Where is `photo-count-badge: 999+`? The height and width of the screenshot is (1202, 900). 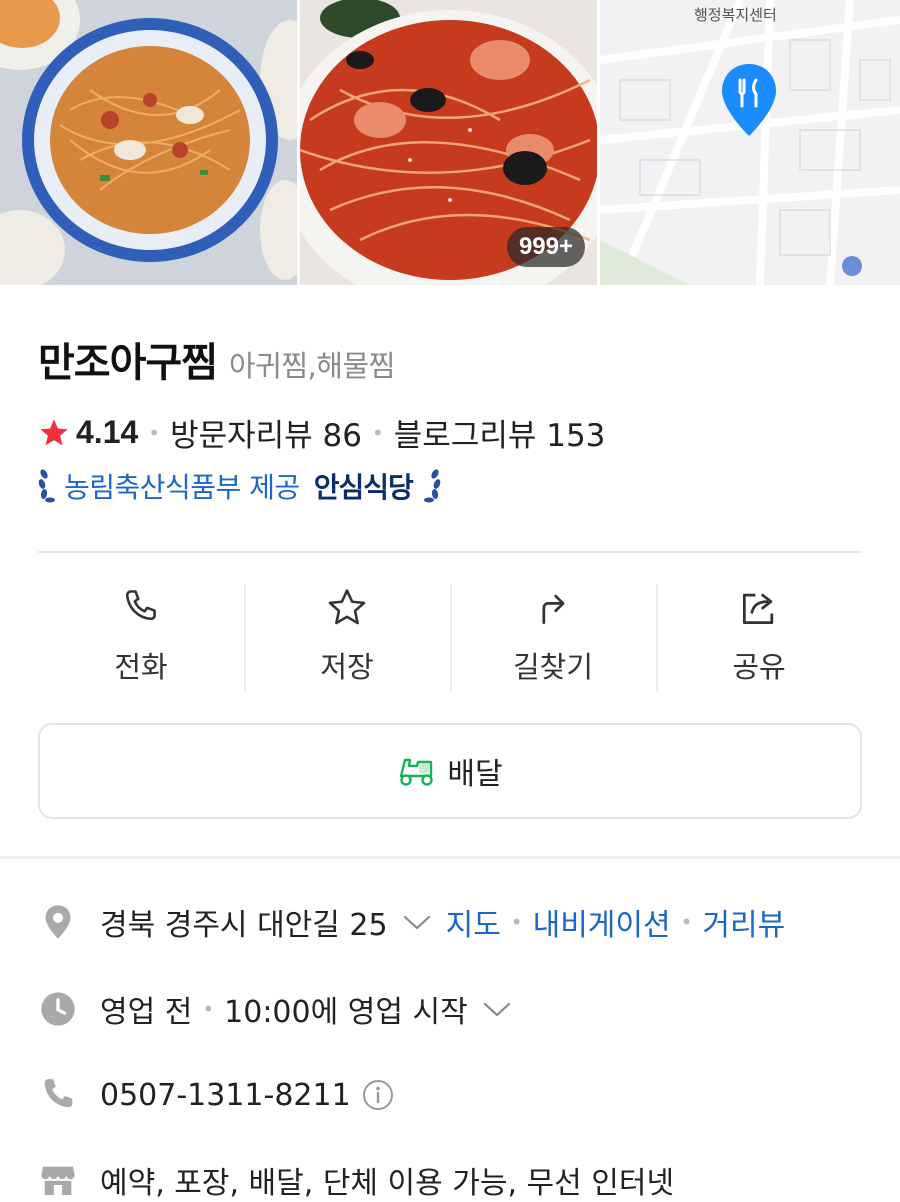 photo-count-badge: 999+ is located at coordinates (545, 247).